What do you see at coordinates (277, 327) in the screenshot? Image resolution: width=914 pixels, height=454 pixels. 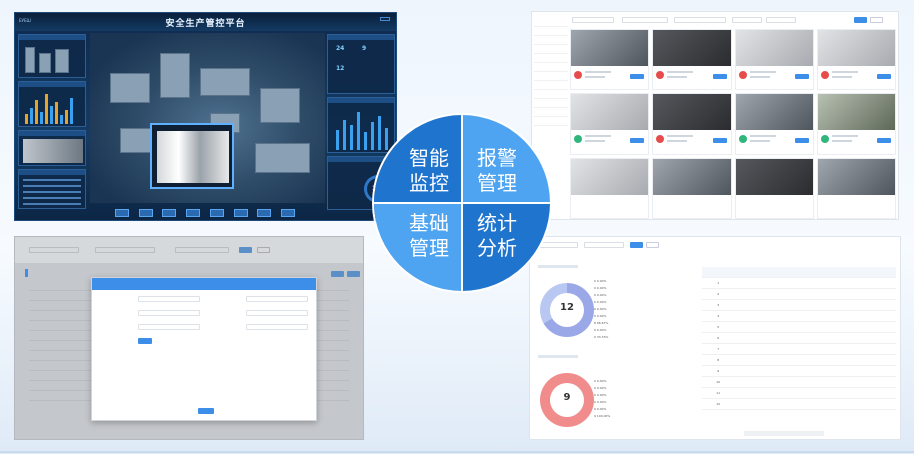 I see `field-type` at bounding box center [277, 327].